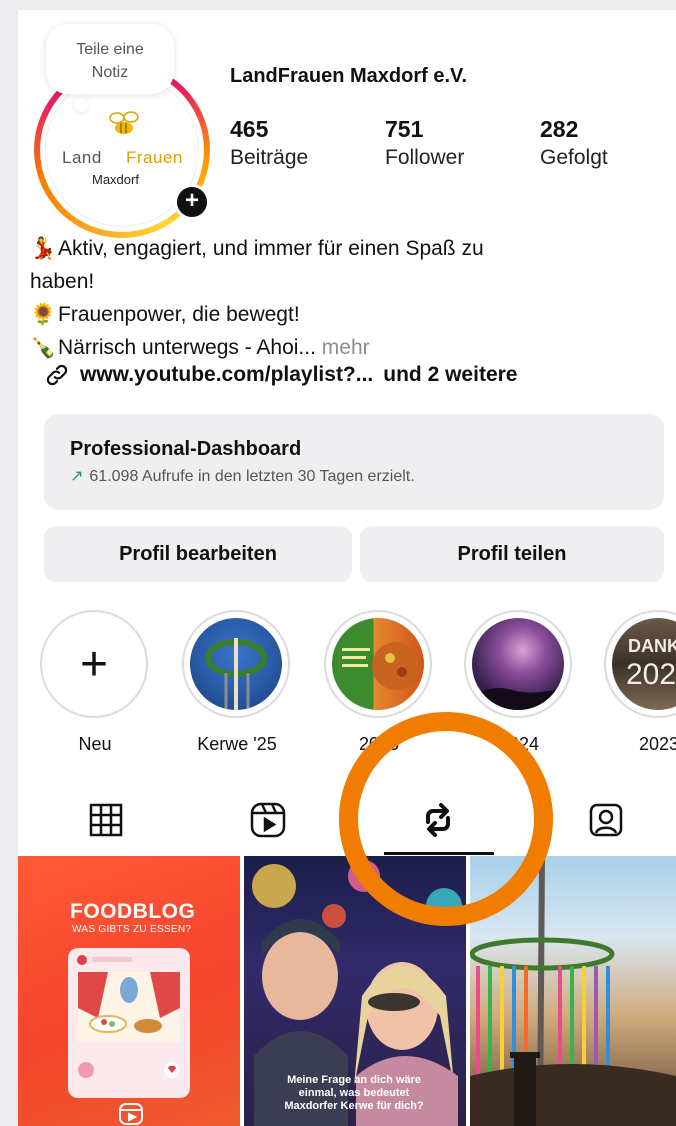 This screenshot has height=1126, width=676. Describe the element at coordinates (186, 449) in the screenshot. I see `dashboard-title: Professional-Dashboard` at that location.